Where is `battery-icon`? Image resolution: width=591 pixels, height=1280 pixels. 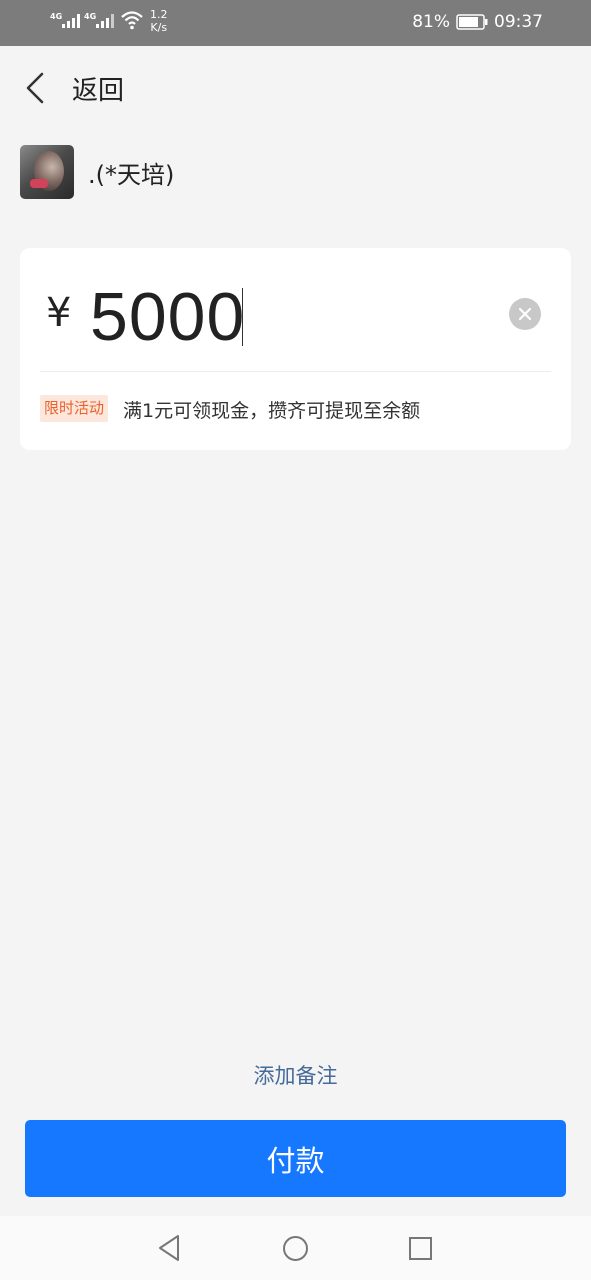
battery-icon is located at coordinates (472, 22).